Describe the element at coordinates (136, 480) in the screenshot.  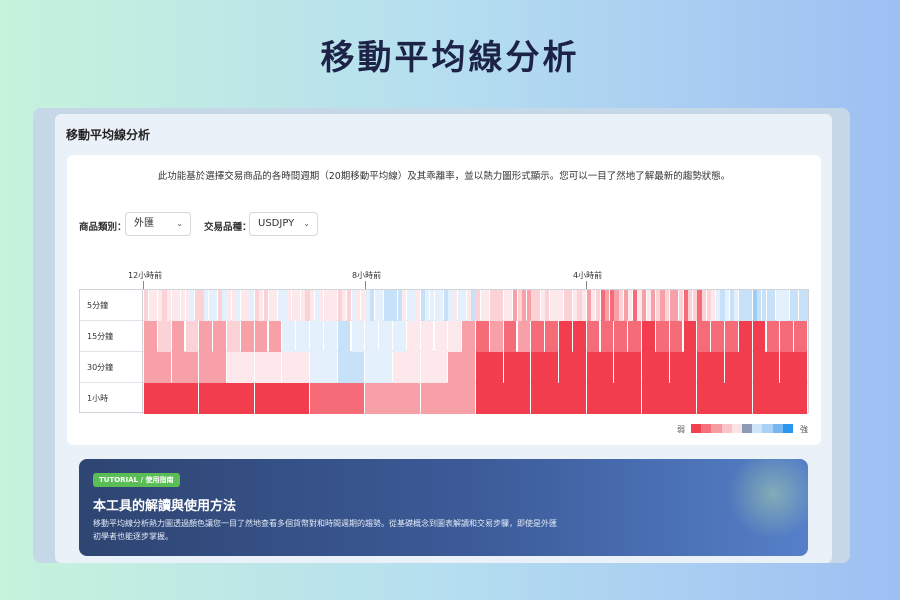
I see `tutorial-badge: TUTORIAL / 使用指南` at that location.